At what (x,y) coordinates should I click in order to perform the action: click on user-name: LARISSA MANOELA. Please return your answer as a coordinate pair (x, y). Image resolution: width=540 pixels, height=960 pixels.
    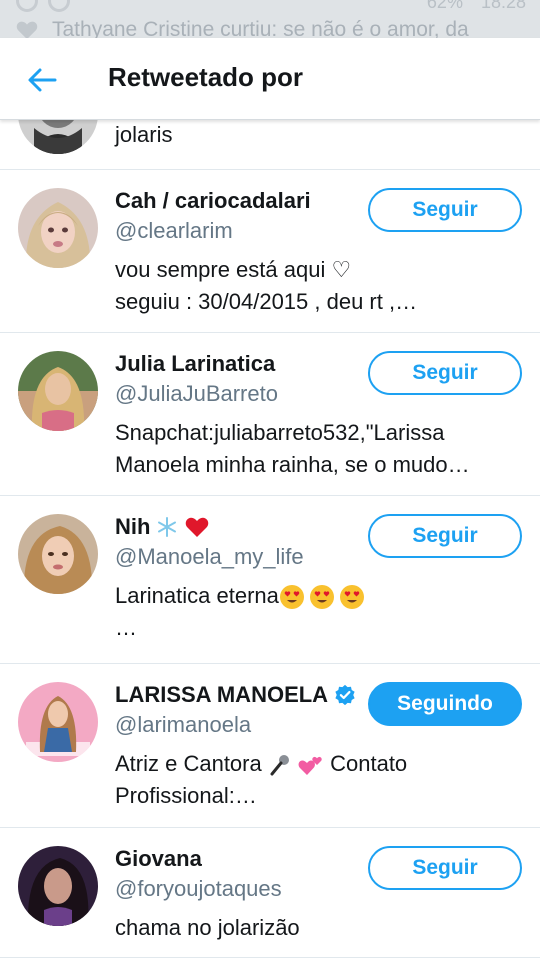
    Looking at the image, I should click on (221, 695).